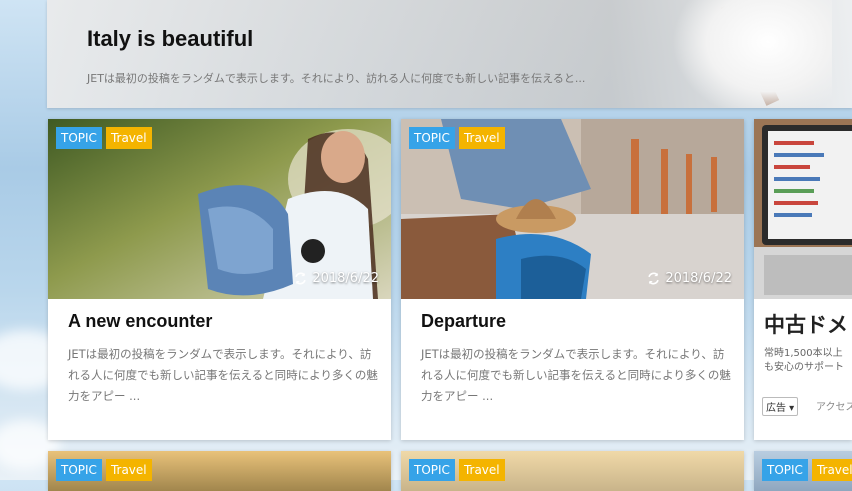 Image resolution: width=852 pixels, height=491 pixels. I want to click on ad-excerpt: 常時1,500本以上 も安心のサポート, so click(804, 361).